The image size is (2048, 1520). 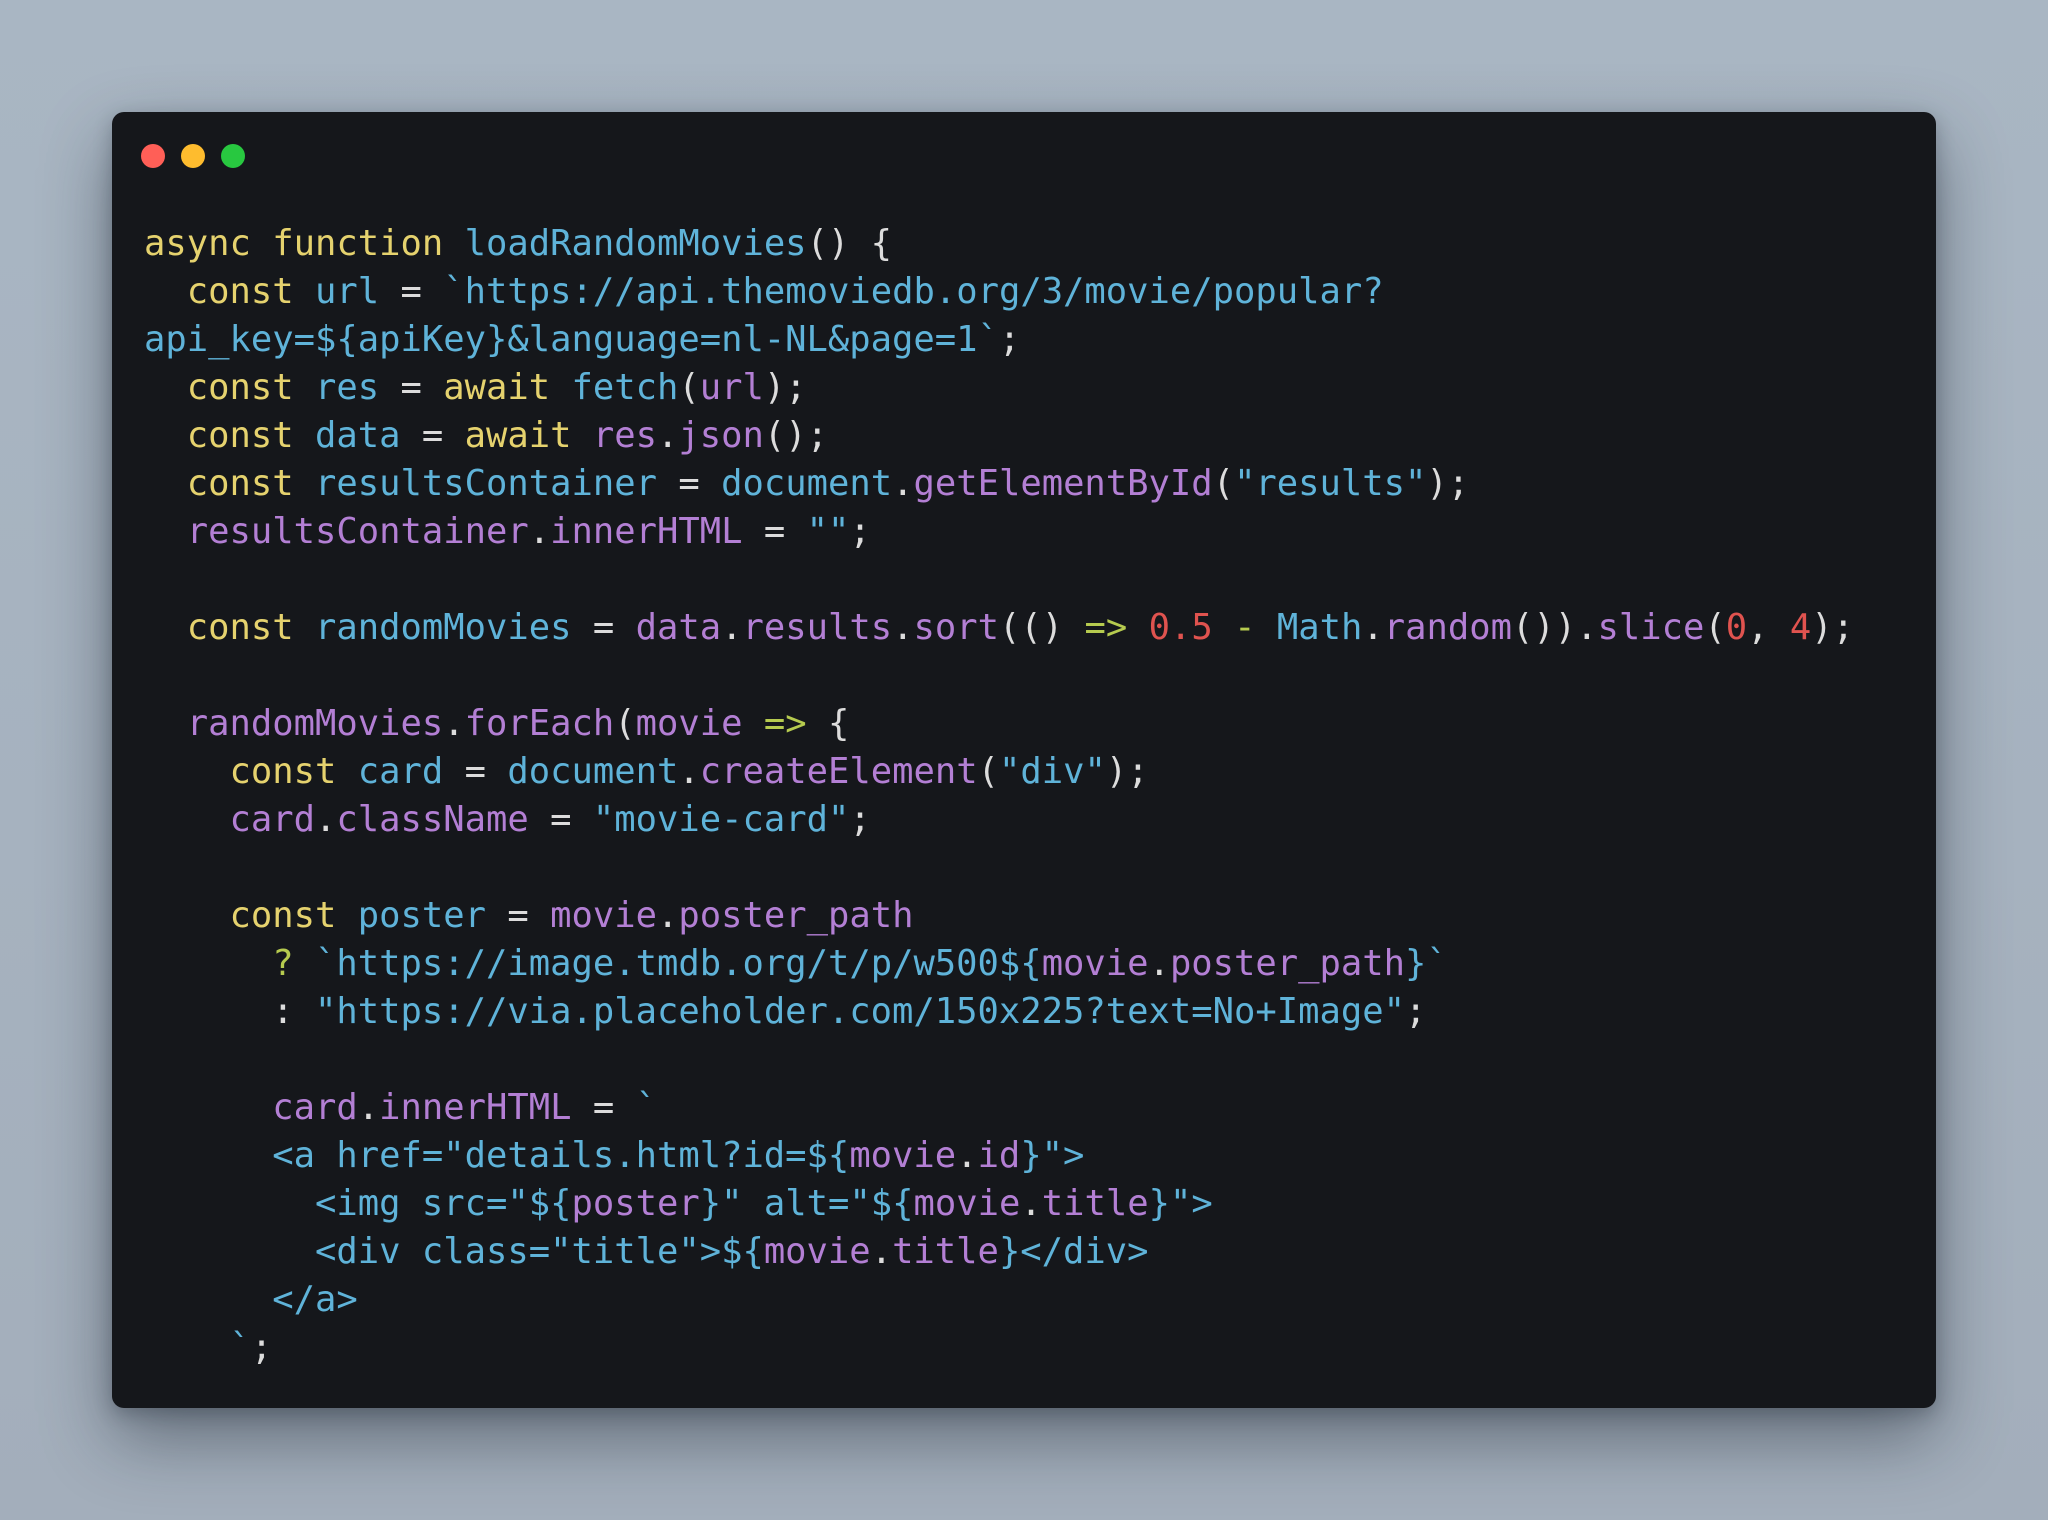 What do you see at coordinates (233, 156) in the screenshot?
I see `maximize-button-icon` at bounding box center [233, 156].